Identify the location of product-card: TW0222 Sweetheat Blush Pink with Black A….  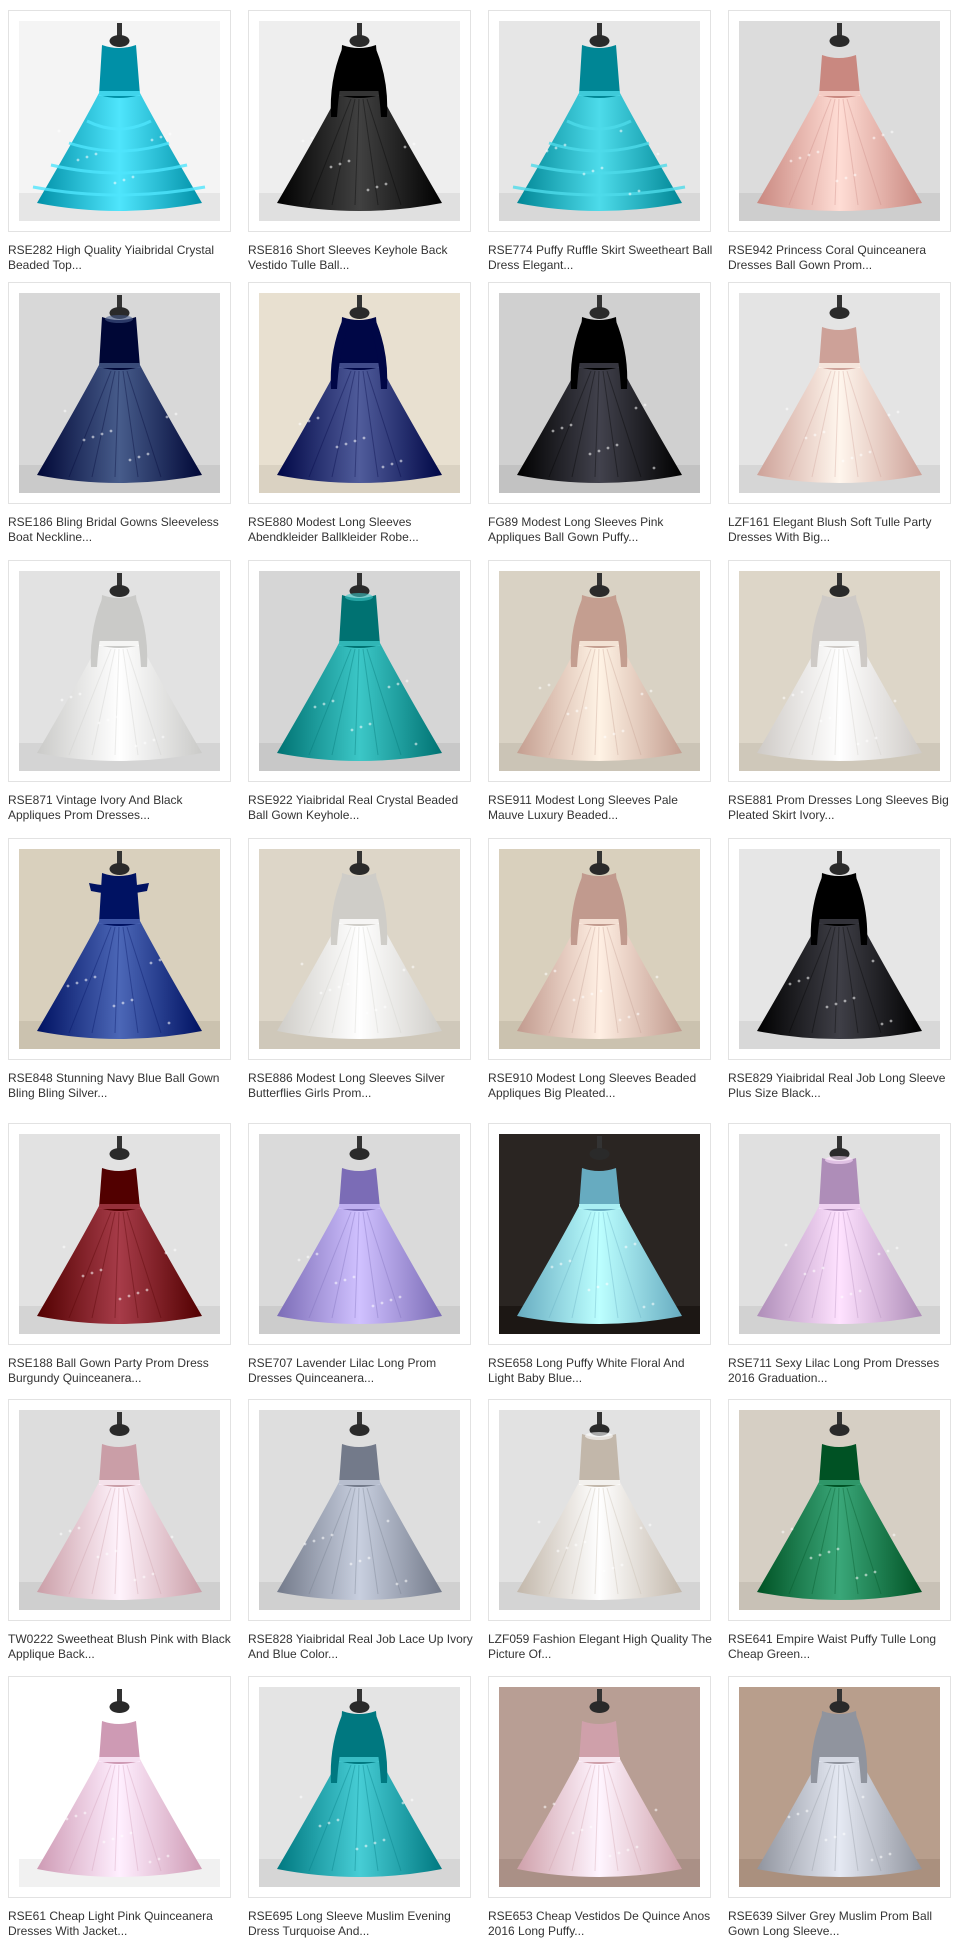
(120, 1534).